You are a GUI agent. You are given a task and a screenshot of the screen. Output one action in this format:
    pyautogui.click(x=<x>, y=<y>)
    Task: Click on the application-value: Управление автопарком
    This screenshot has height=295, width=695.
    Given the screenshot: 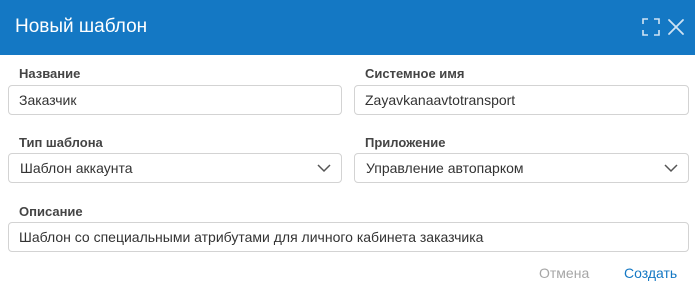 What is the action you would take?
    pyautogui.click(x=445, y=168)
    